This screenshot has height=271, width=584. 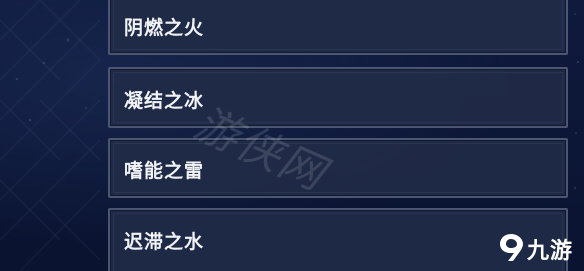 What do you see at coordinates (164, 28) in the screenshot?
I see `option-label: 阴燃之火` at bounding box center [164, 28].